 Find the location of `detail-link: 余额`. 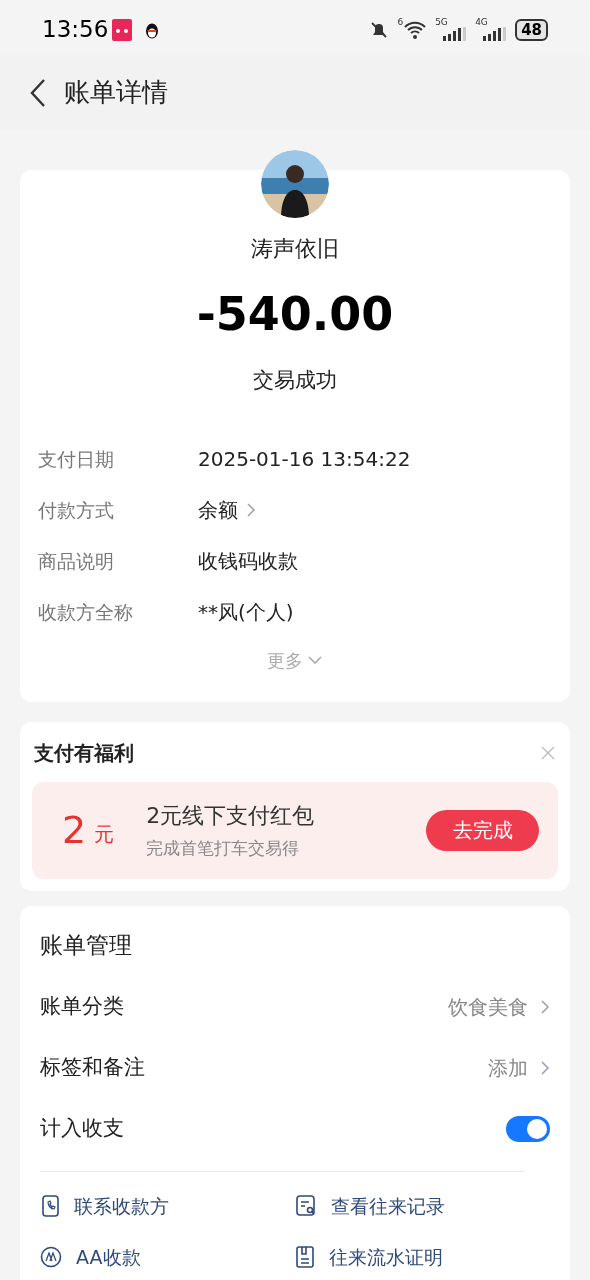

detail-link: 余额 is located at coordinates (227, 510).